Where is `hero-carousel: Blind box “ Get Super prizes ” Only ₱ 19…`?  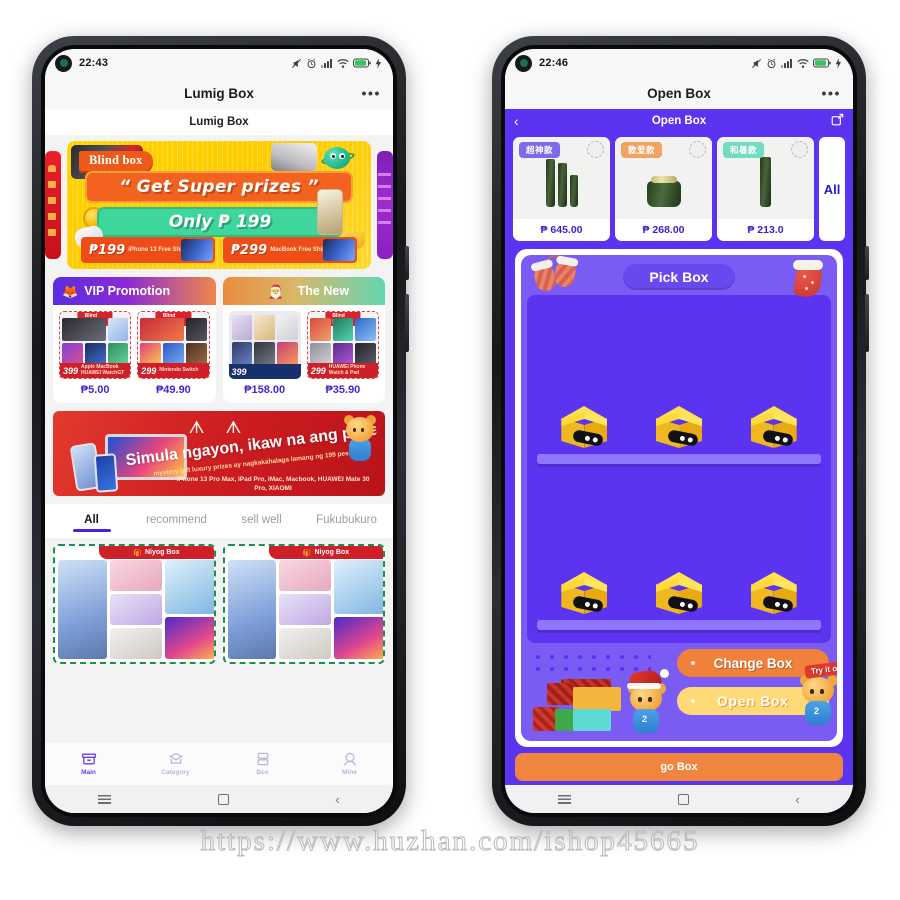 hero-carousel: Blind box “ Get Super prizes ” Only ₱ 19… is located at coordinates (219, 205).